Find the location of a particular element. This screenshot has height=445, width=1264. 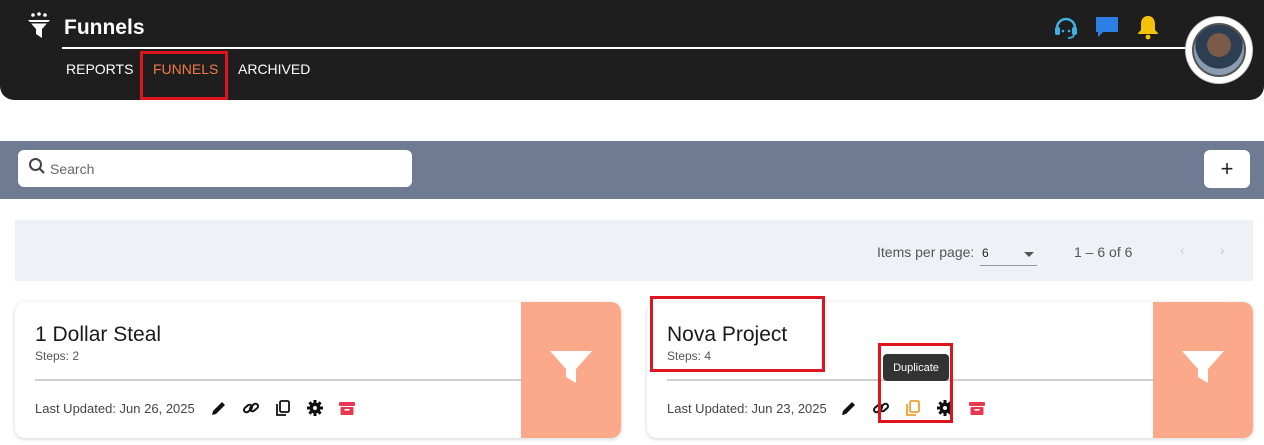

paginator: Items per page: 6 1 – 6 of 6 ‹ › is located at coordinates (634, 250).